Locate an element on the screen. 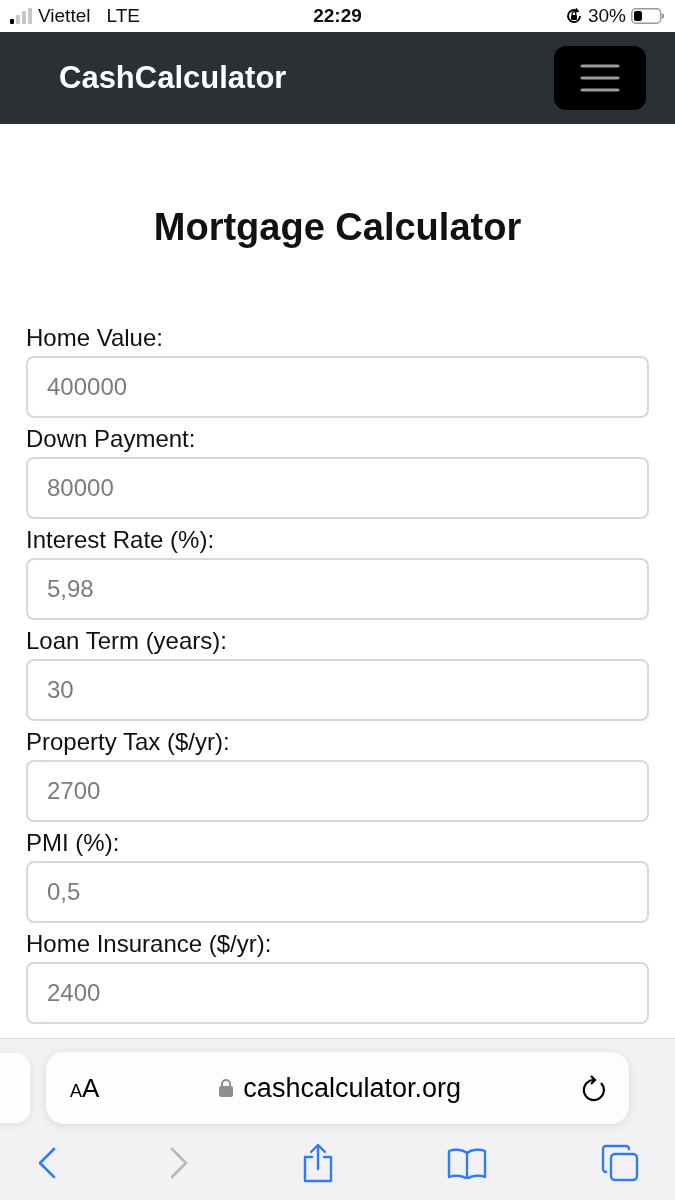  field-label: Loan Term (years): is located at coordinates (127, 641).